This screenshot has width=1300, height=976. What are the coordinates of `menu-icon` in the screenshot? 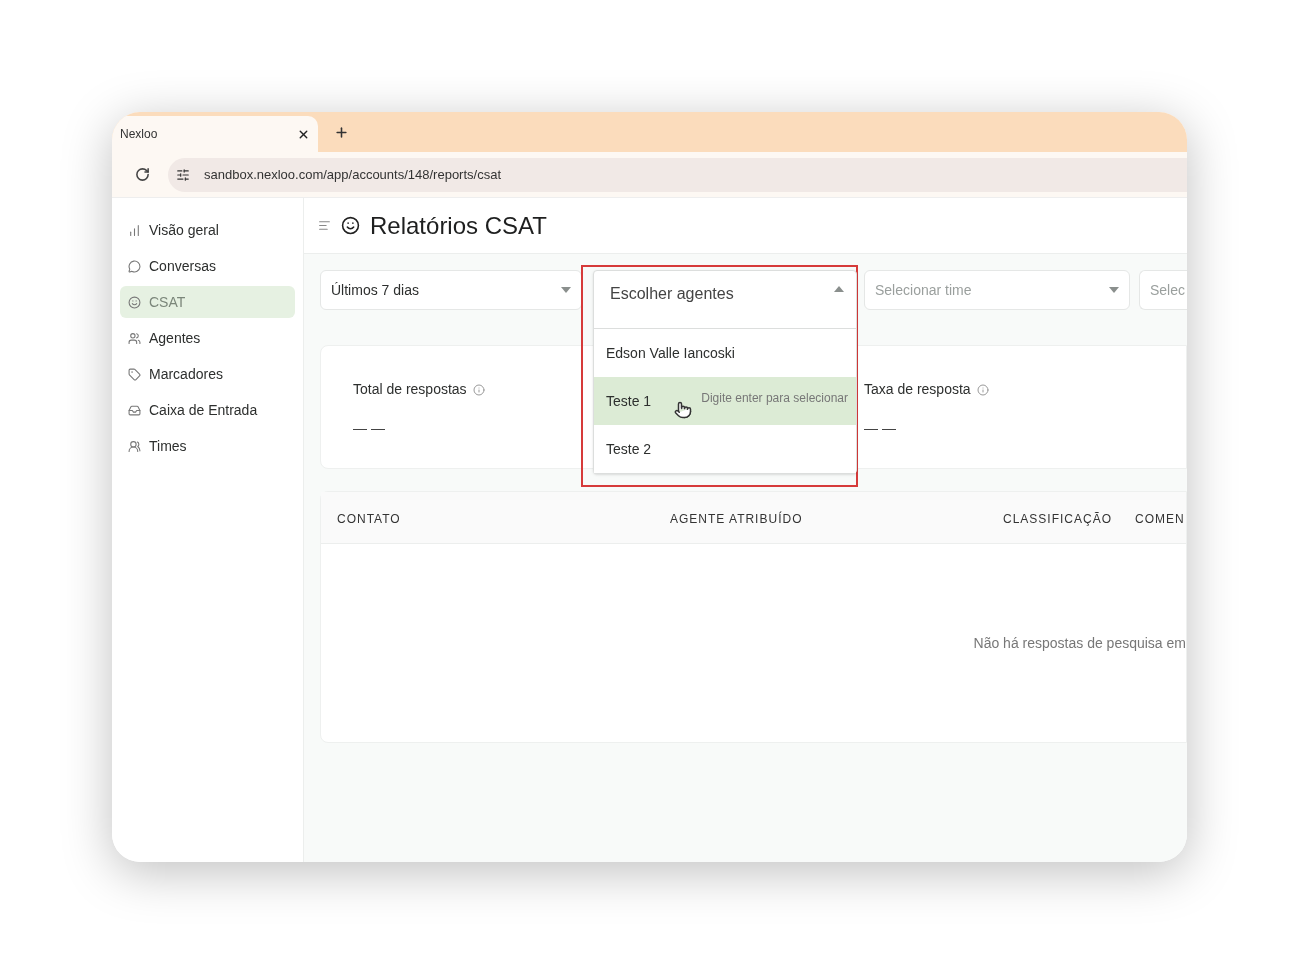 It's located at (324, 225).